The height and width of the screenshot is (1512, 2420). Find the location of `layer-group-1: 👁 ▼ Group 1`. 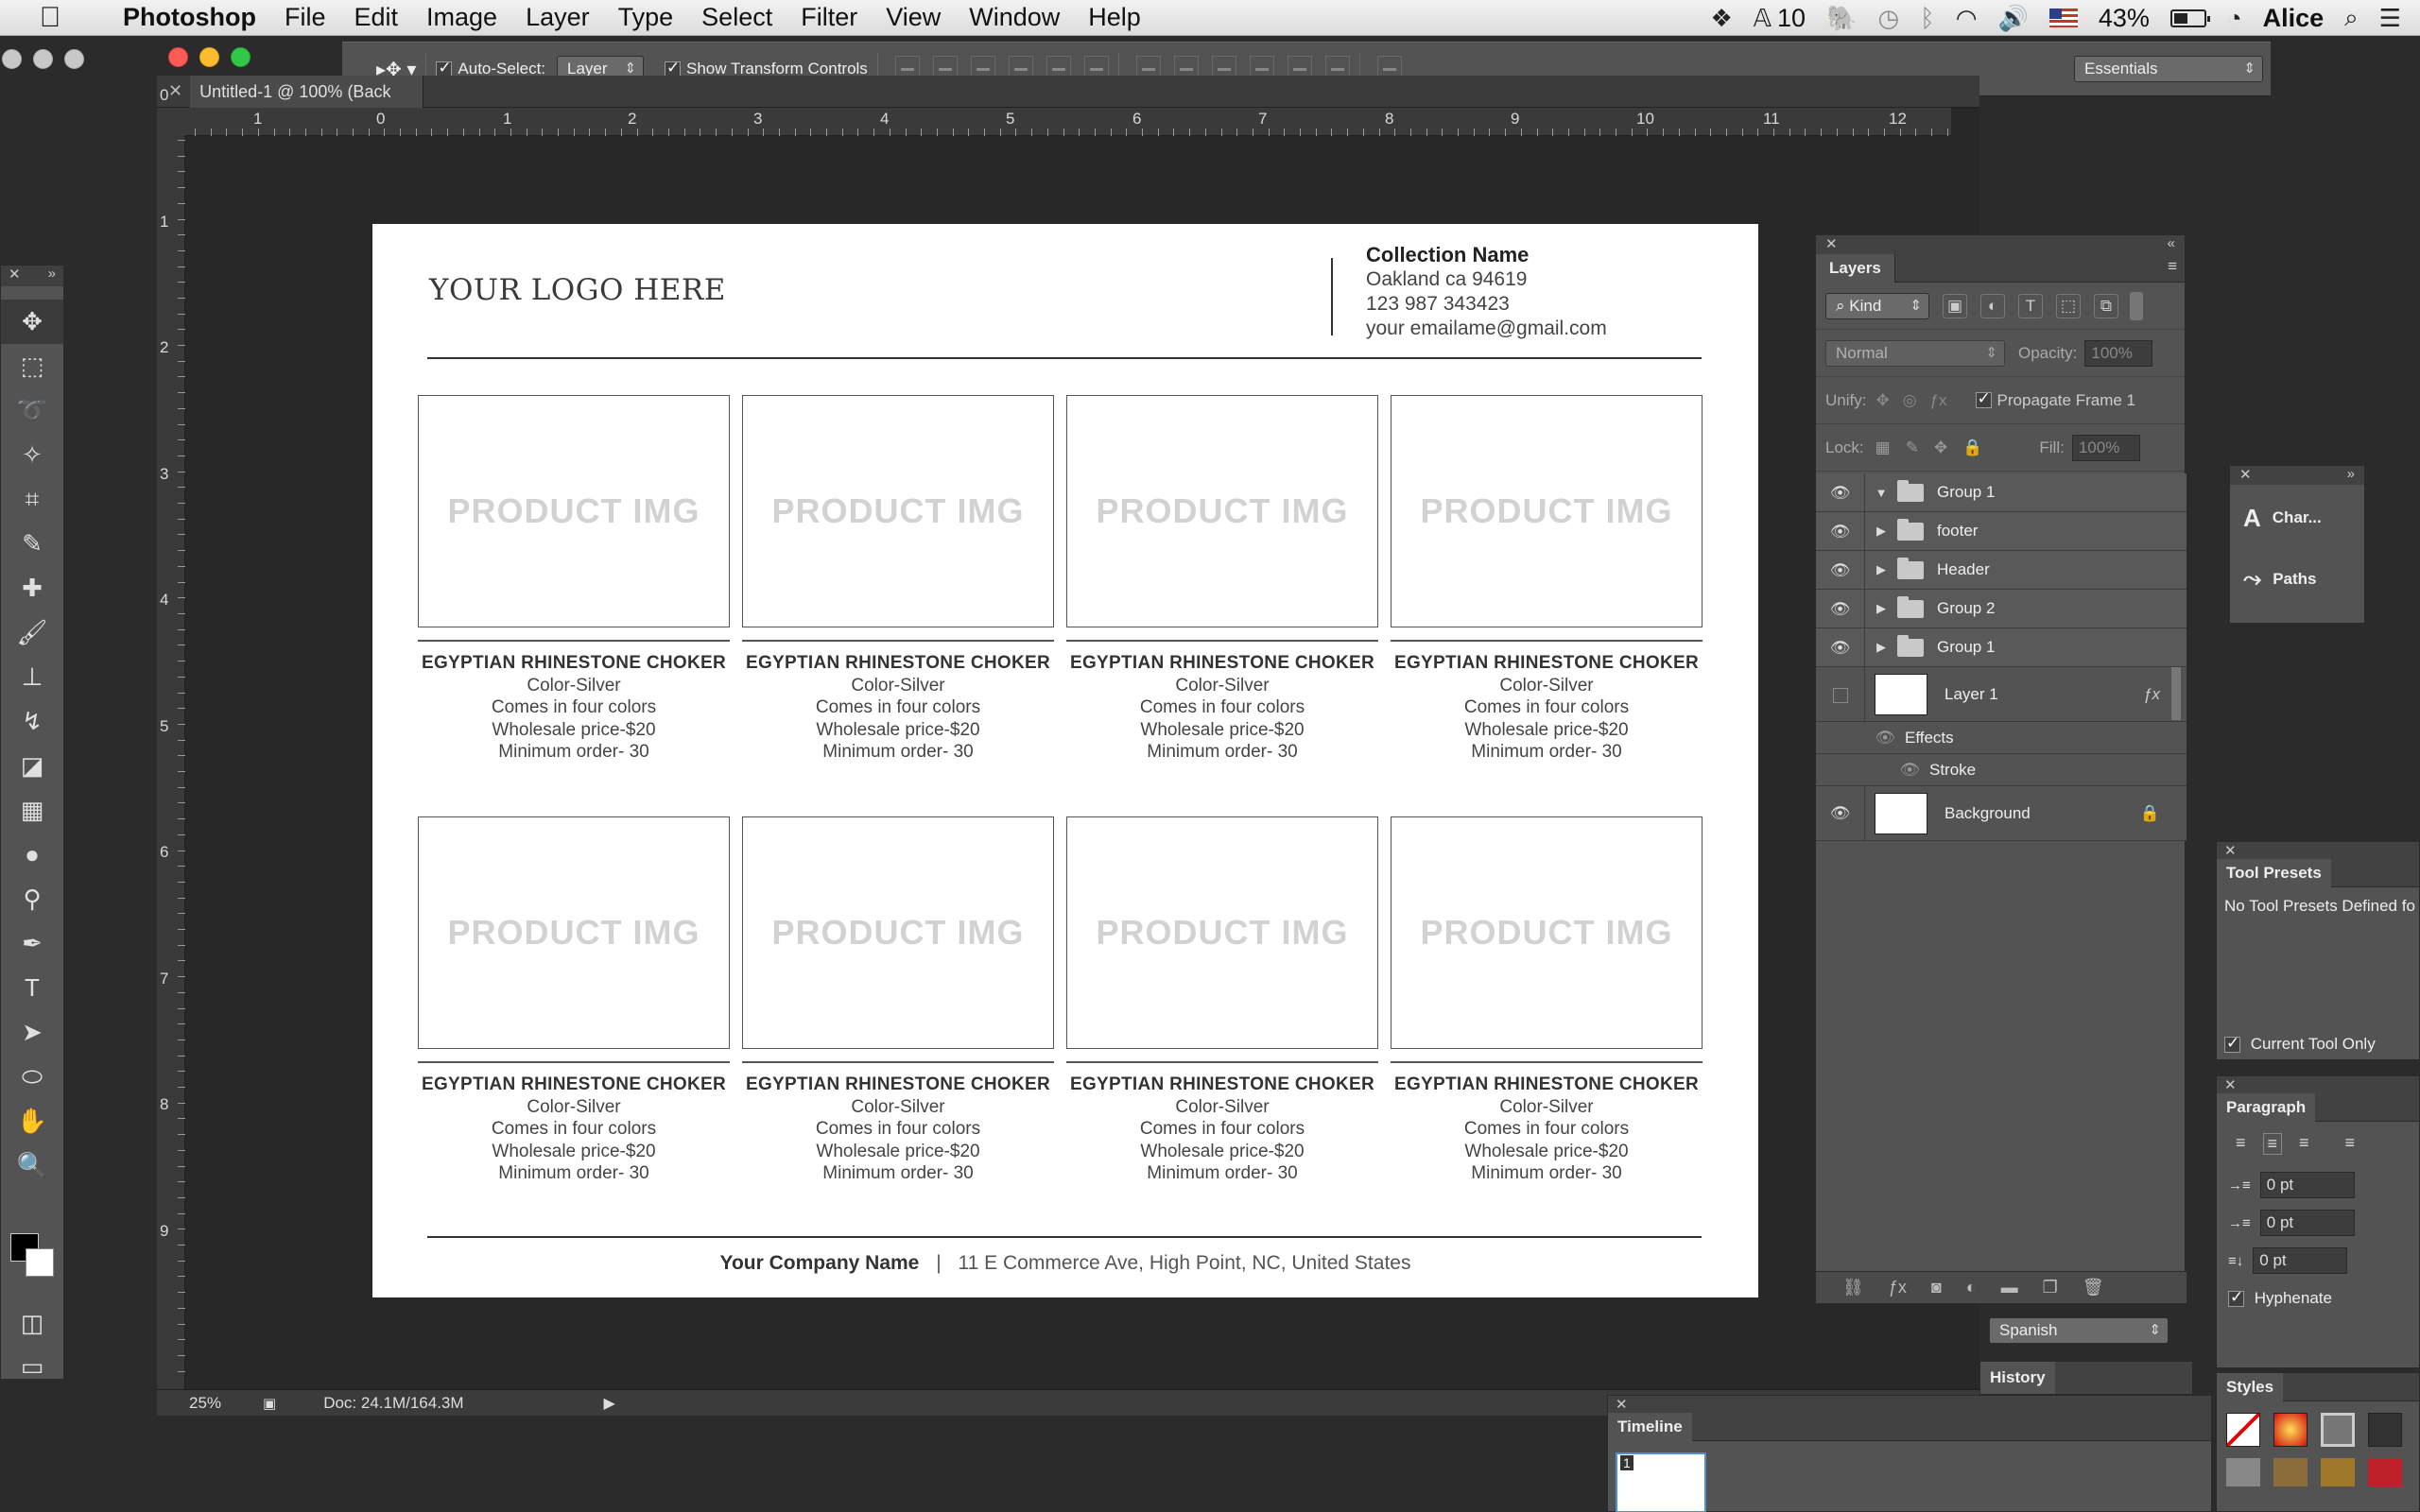

layer-group-1: 👁 ▼ Group 1 is located at coordinates (2001, 492).